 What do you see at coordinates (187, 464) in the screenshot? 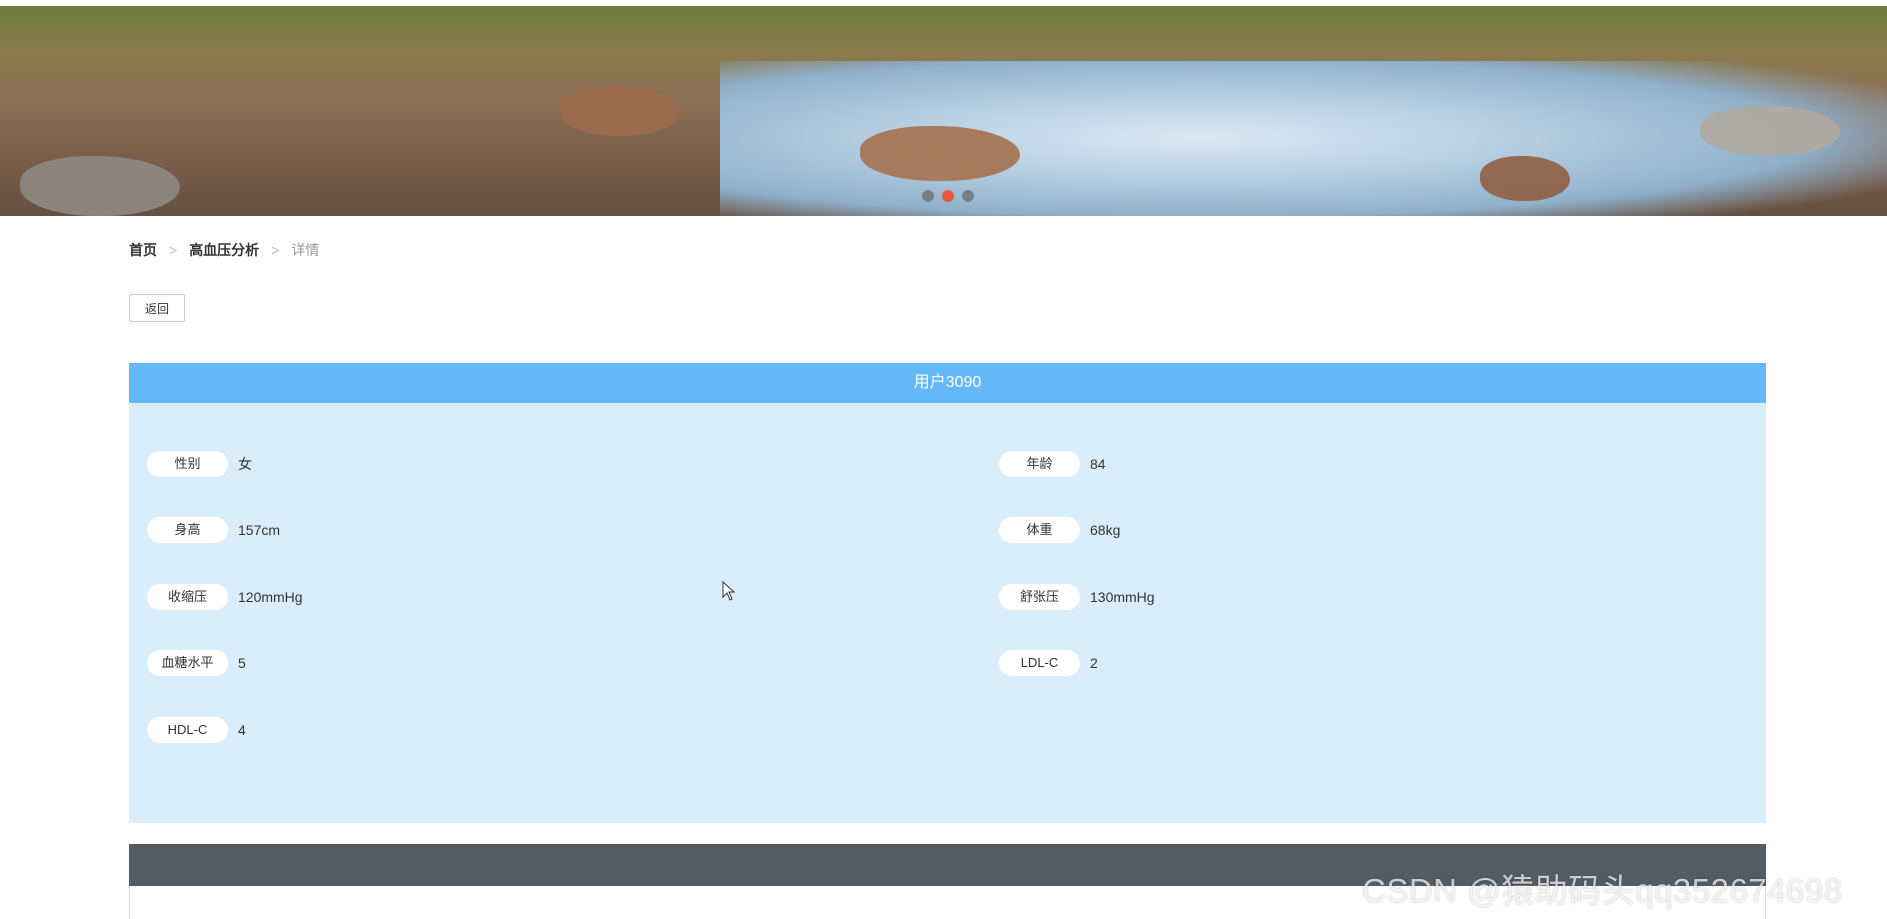
I see `field-label: 性别` at bounding box center [187, 464].